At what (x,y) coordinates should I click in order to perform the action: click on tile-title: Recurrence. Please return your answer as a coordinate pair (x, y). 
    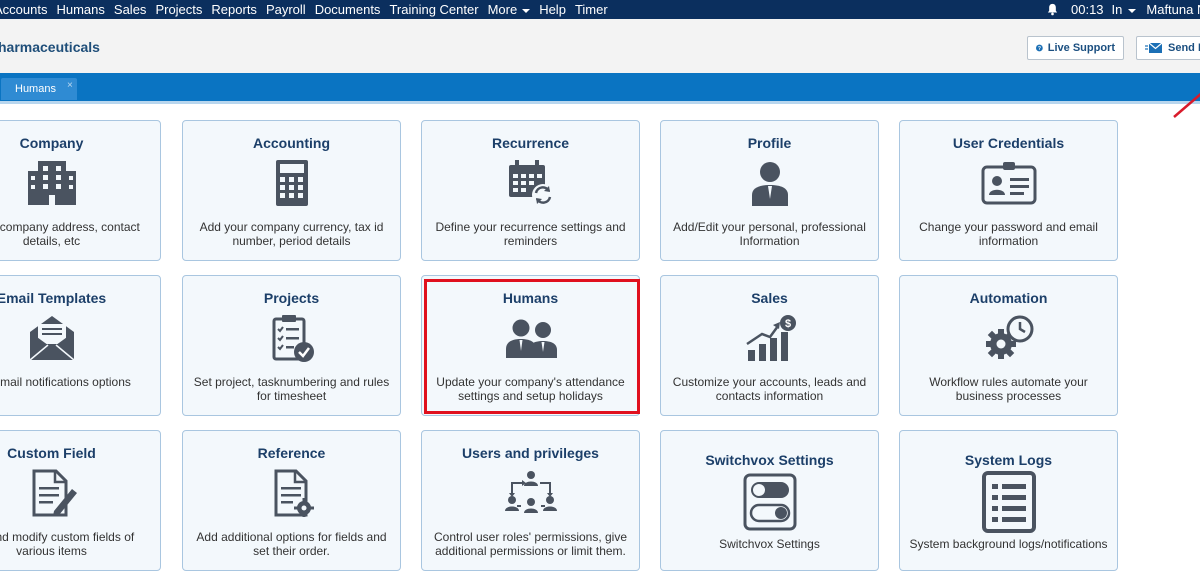
    Looking at the image, I should click on (530, 143).